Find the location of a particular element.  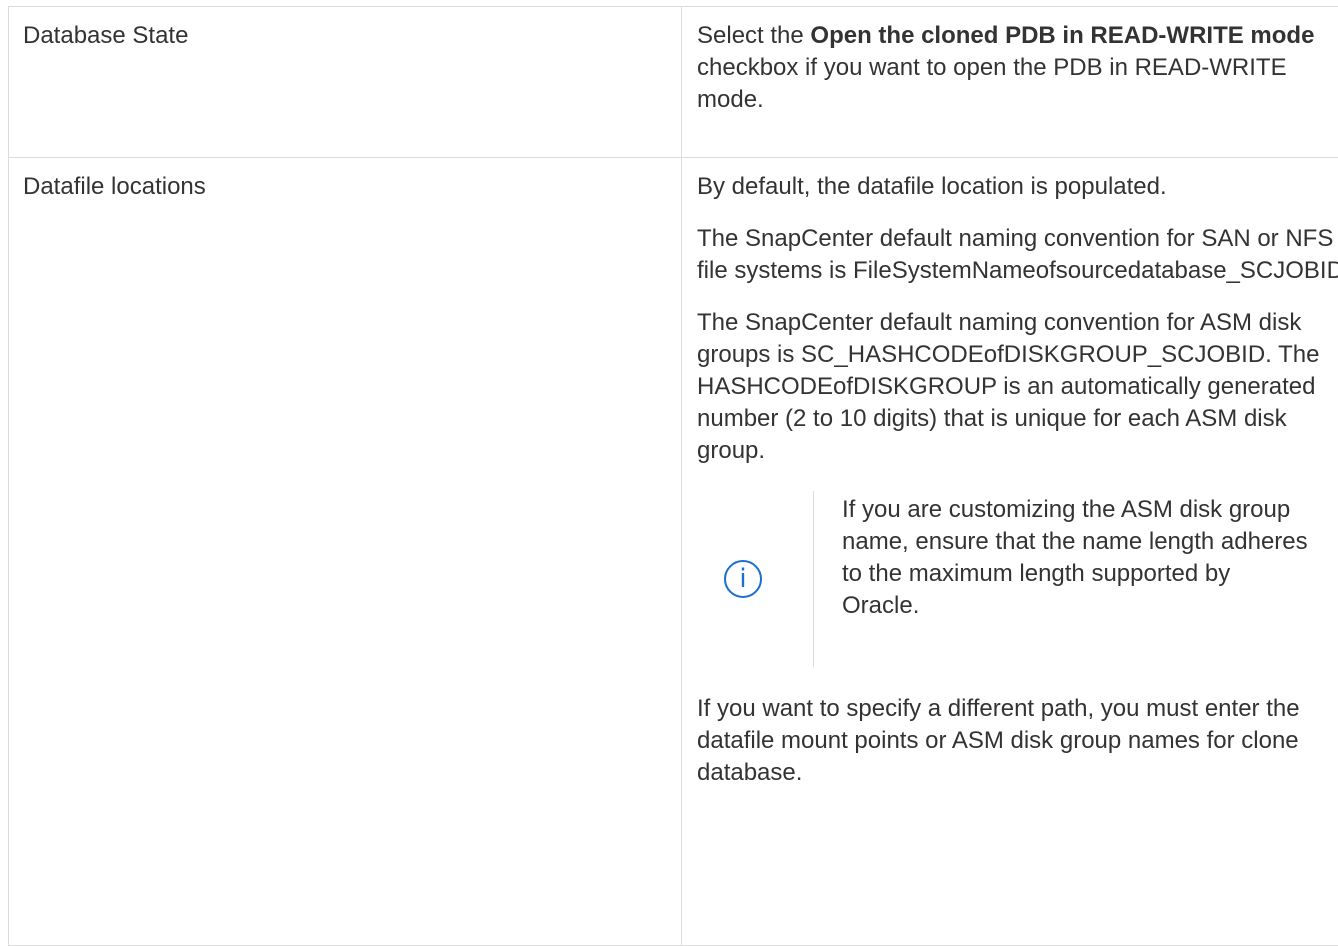

field-name-cell: Database State is located at coordinates (345, 82).